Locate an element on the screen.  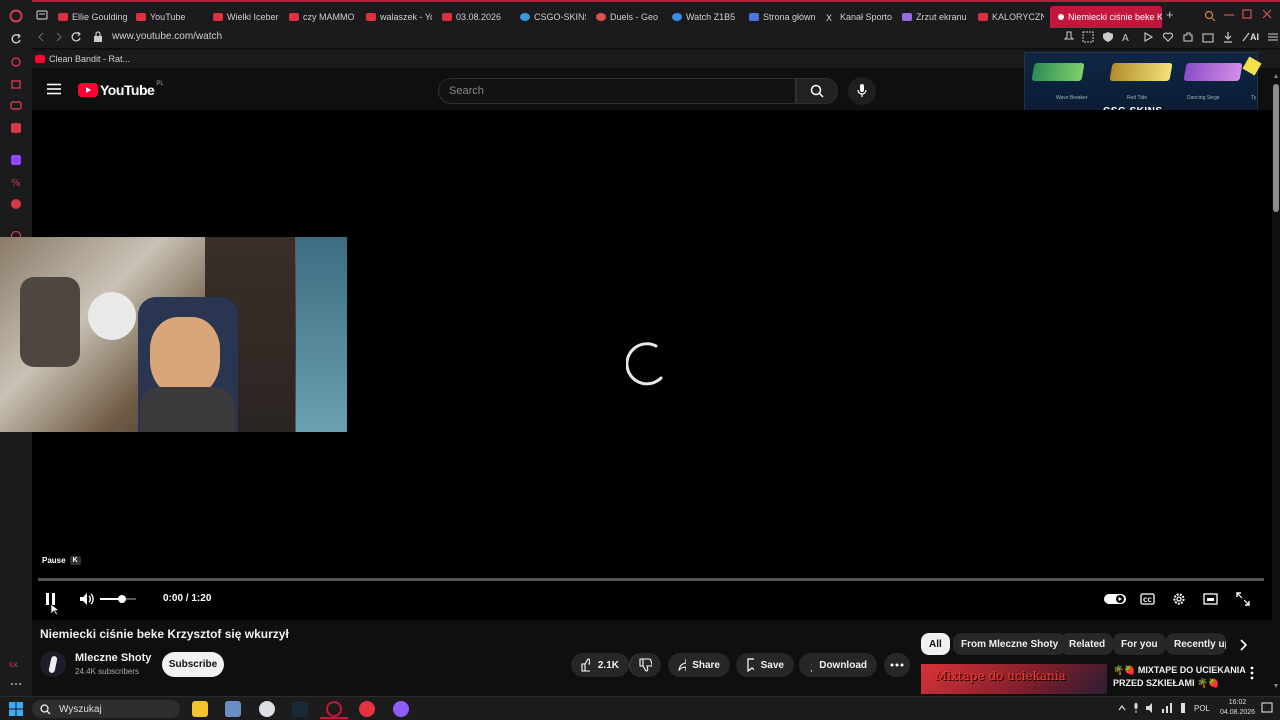
tab-10: X Kanał Sporto is located at coordinates (859, 17).